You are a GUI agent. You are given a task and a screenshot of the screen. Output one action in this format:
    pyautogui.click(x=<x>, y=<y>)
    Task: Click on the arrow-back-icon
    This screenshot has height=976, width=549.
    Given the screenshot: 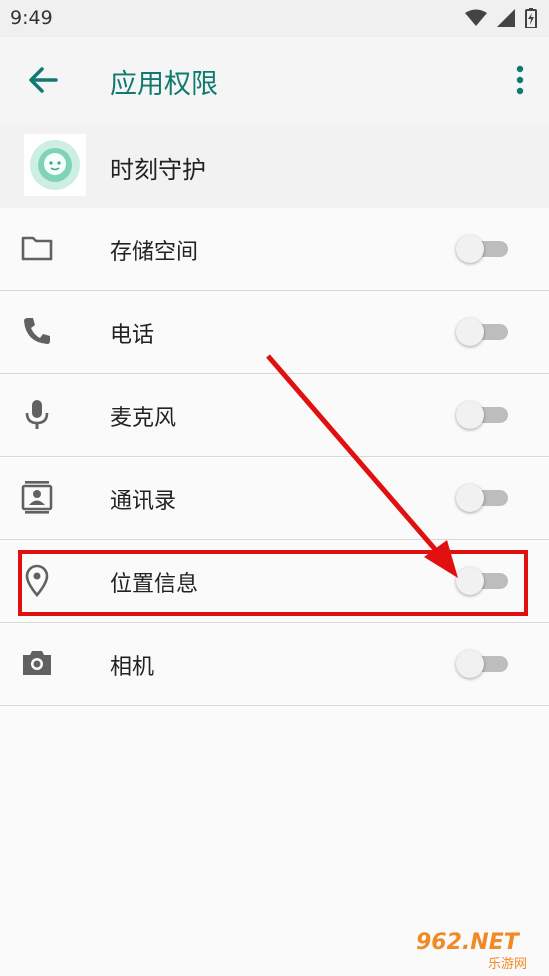 What is the action you would take?
    pyautogui.click(x=43, y=80)
    